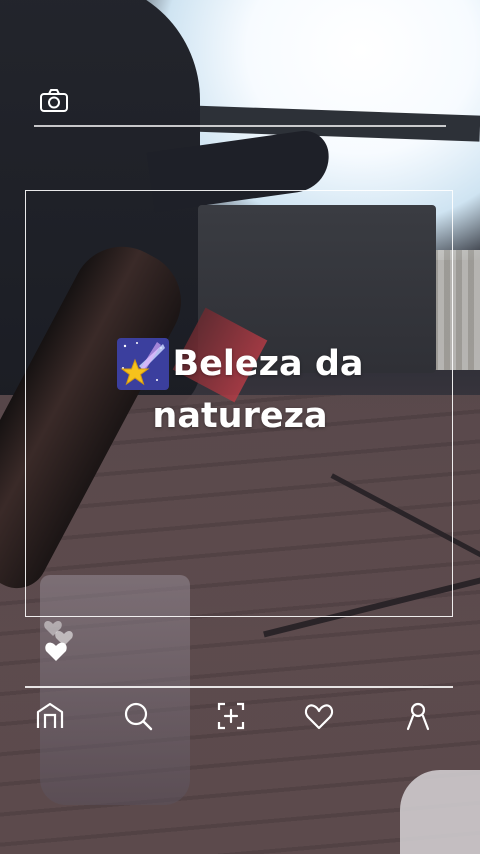 The image size is (480, 854). Describe the element at coordinates (240, 390) in the screenshot. I see `overlay-title: Beleza da natureza` at that location.